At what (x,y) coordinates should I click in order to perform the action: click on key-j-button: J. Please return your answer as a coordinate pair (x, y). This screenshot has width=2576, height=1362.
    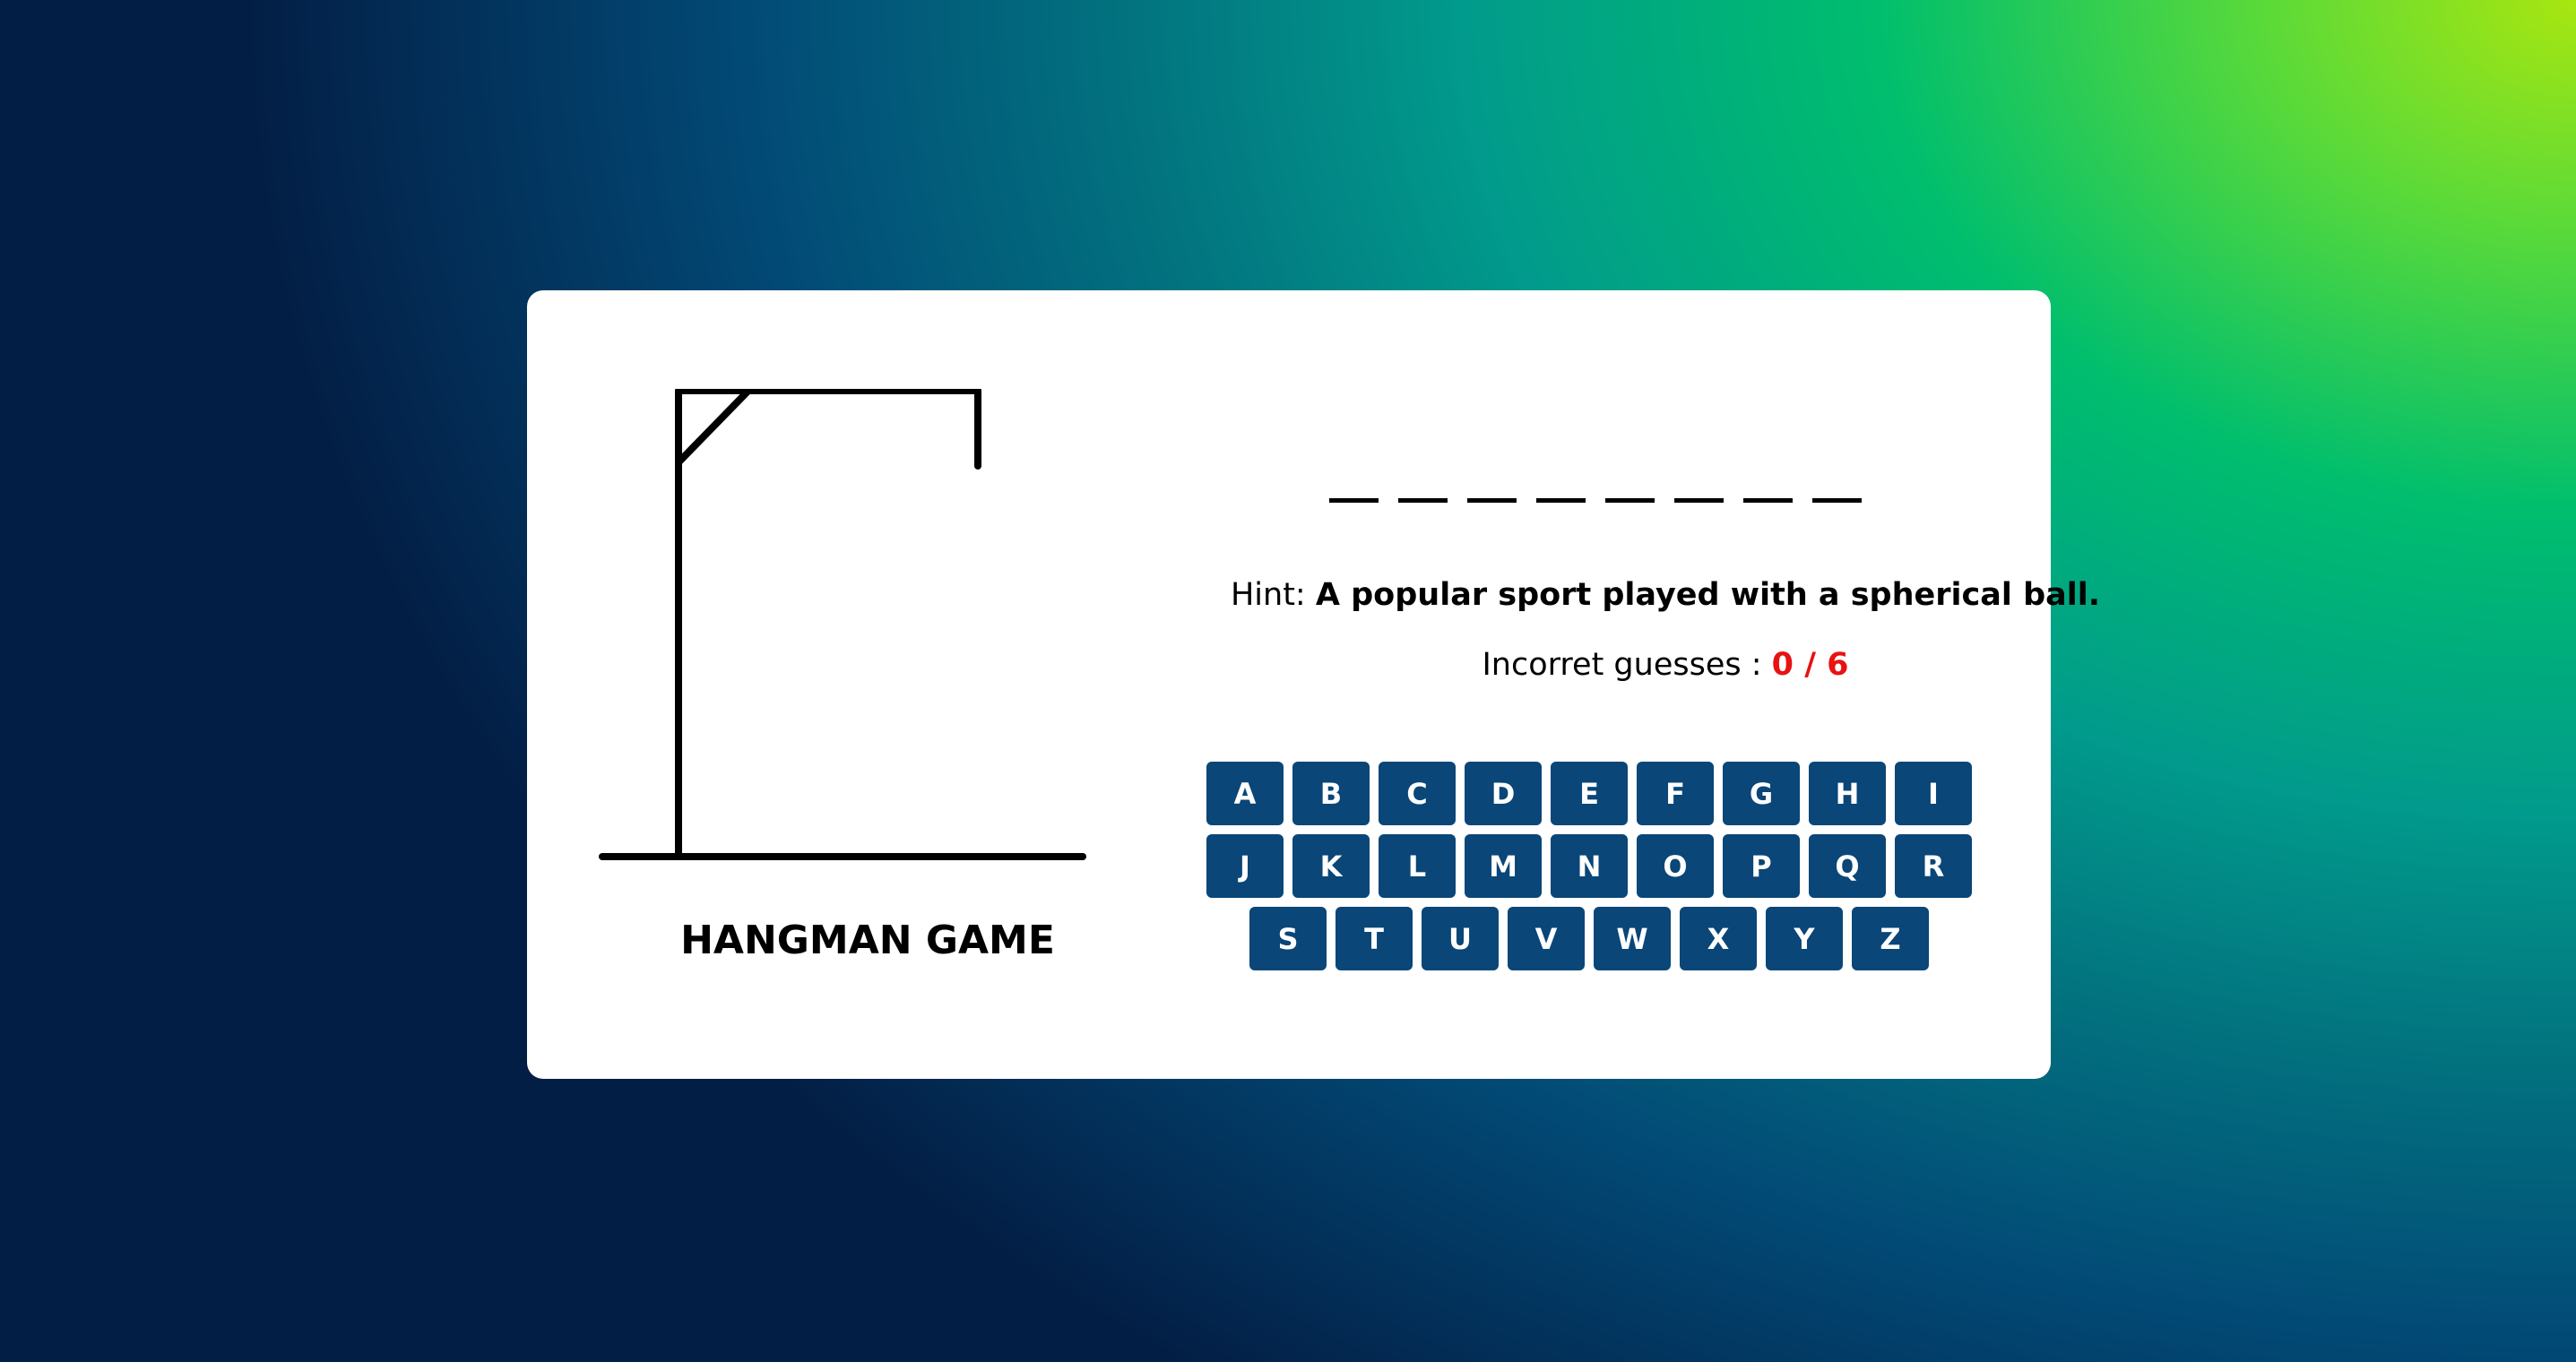
    Looking at the image, I should click on (1245, 866).